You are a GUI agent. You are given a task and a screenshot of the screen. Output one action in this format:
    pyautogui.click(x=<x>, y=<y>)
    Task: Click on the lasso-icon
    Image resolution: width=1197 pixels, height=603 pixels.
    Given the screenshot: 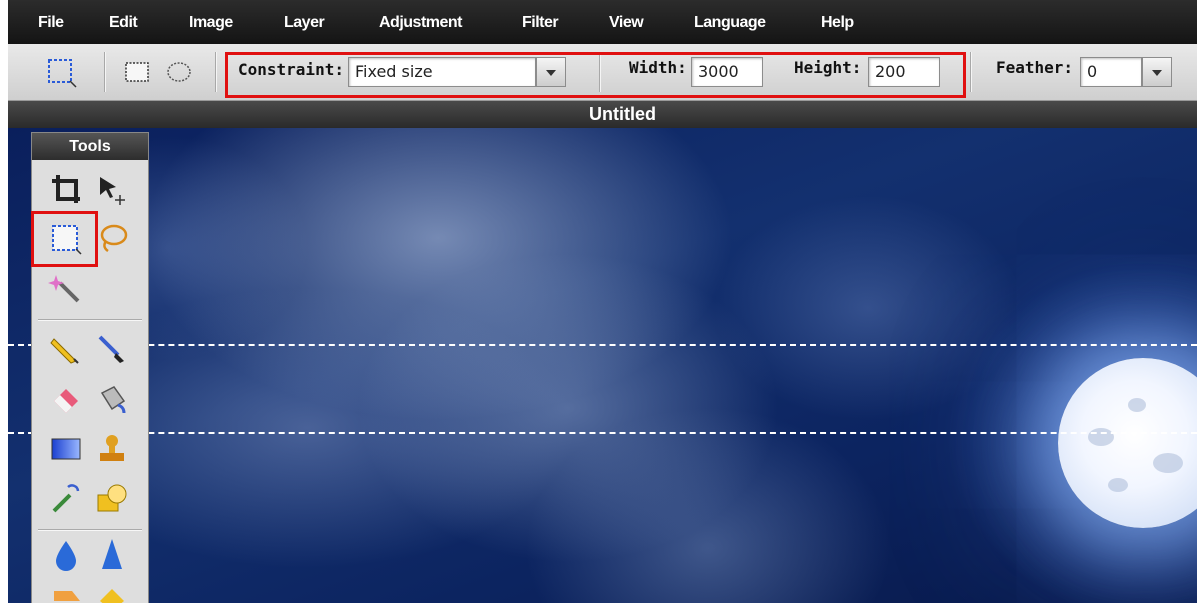 What is the action you would take?
    pyautogui.click(x=112, y=239)
    